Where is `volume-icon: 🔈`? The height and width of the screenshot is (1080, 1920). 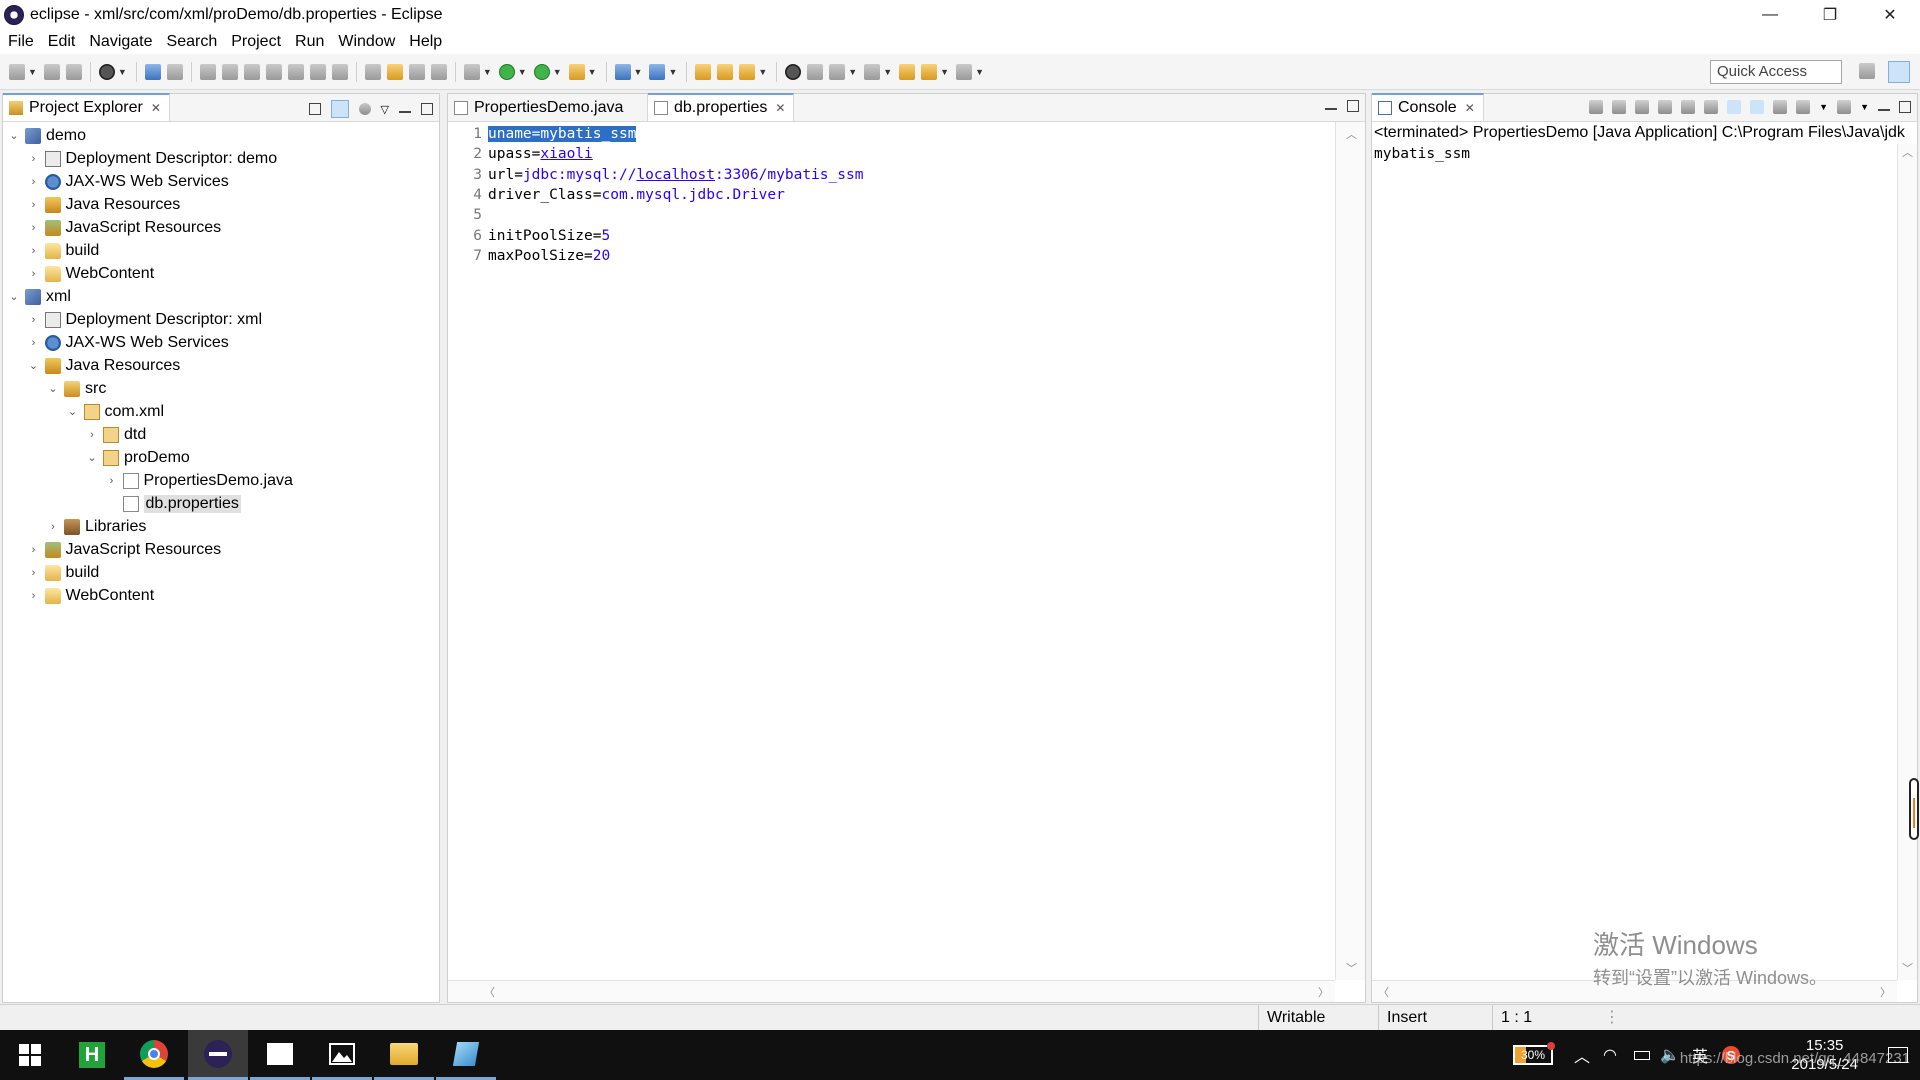 volume-icon: 🔈 is located at coordinates (1670, 1055).